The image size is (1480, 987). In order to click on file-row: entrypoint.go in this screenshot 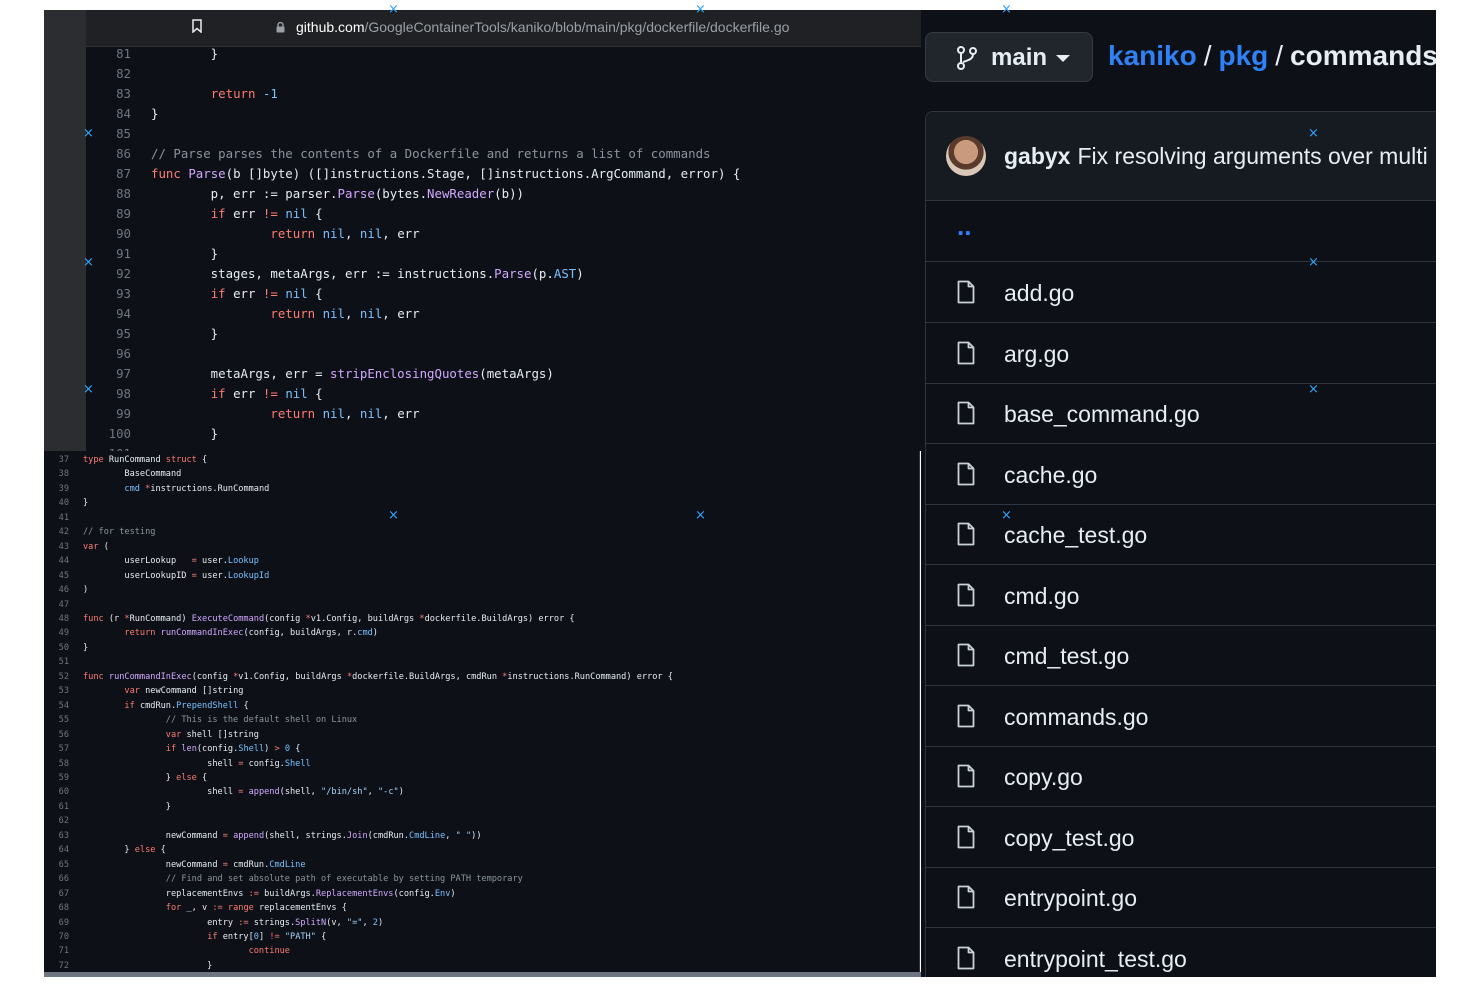, I will do `click(1181, 897)`.